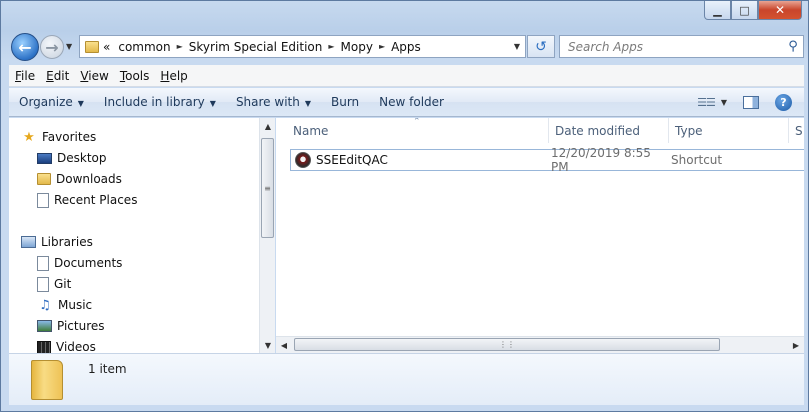 The image size is (809, 412). Describe the element at coordinates (52, 47) in the screenshot. I see `forward-arrow-icon: →` at that location.